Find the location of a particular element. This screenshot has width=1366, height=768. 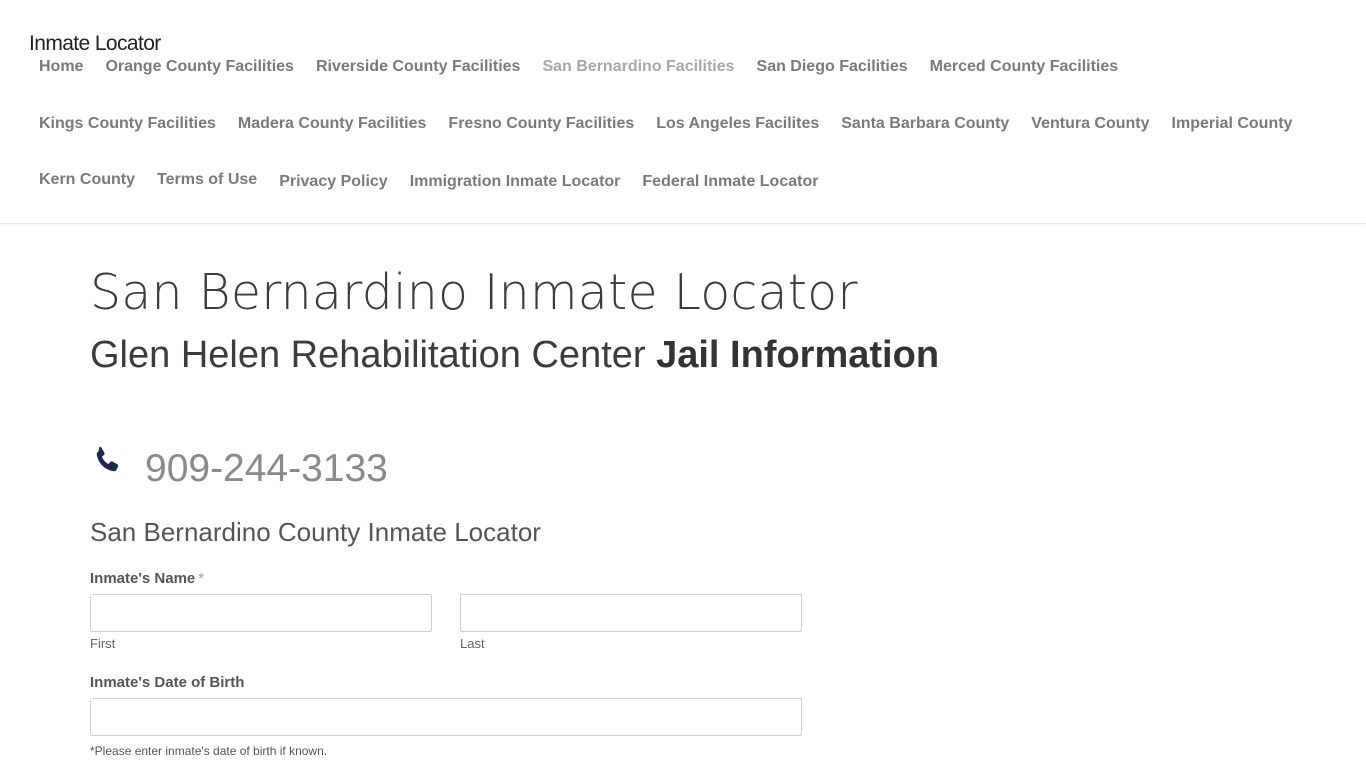

last-name-input is located at coordinates (631, 613).